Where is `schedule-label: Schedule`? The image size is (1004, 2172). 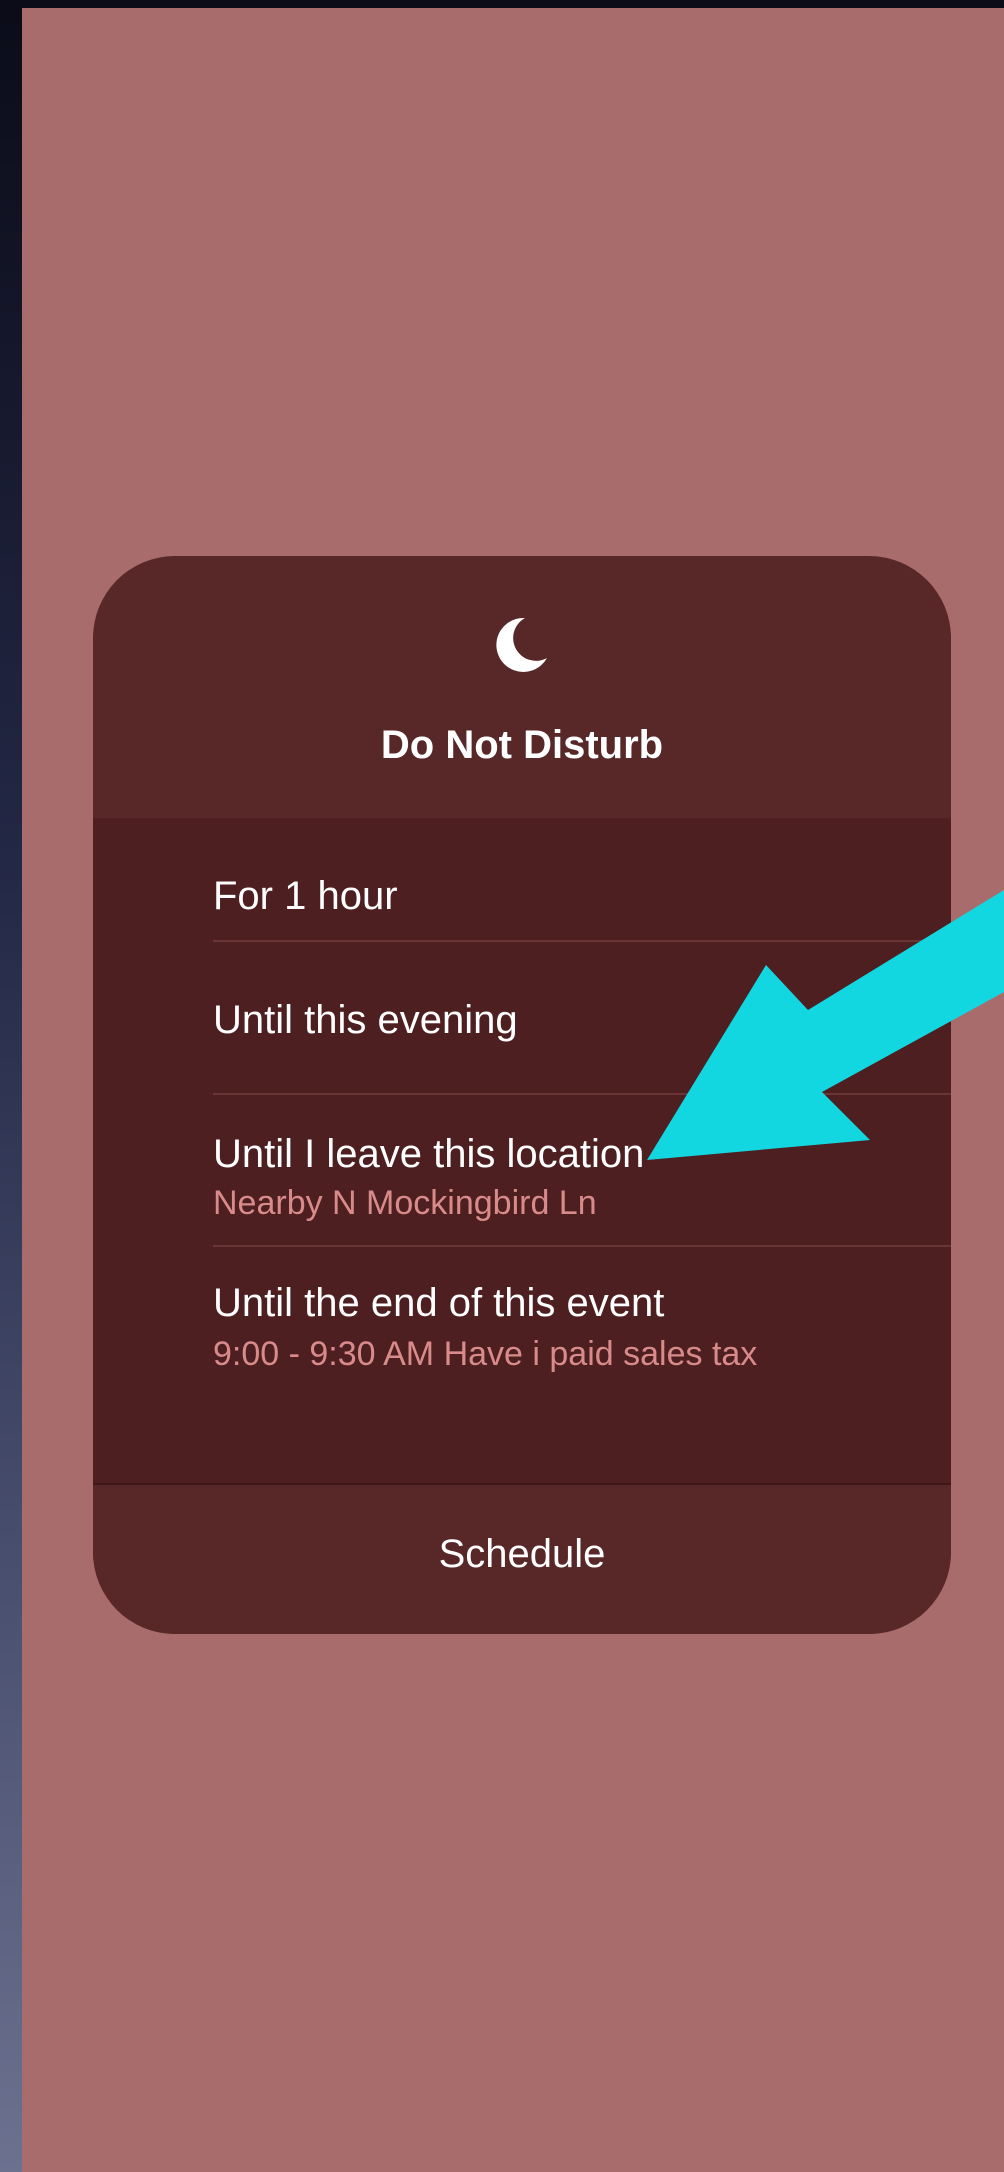
schedule-label: Schedule is located at coordinates (522, 1554).